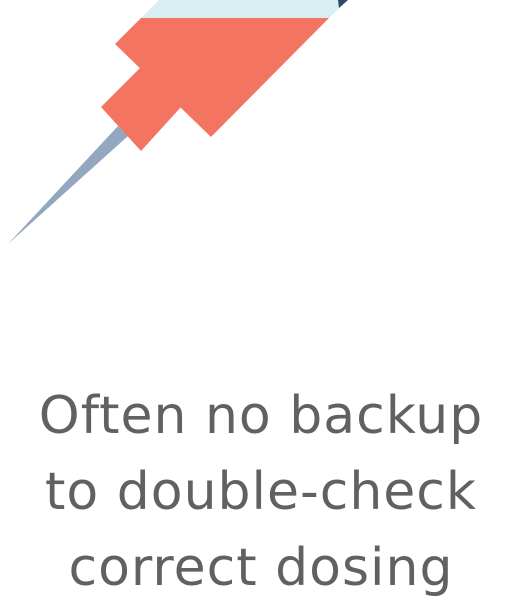  What do you see at coordinates (68, 185) in the screenshot?
I see `syringe-needle` at bounding box center [68, 185].